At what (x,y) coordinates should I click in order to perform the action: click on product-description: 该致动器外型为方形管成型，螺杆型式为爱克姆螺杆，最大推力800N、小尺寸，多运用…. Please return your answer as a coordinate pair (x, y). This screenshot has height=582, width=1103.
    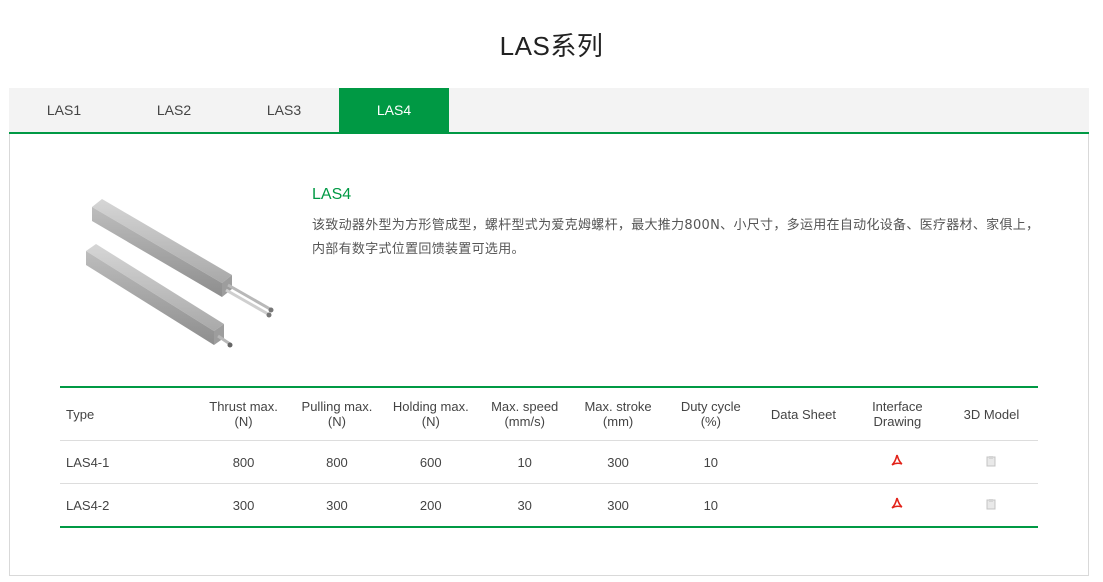
    Looking at the image, I should click on (676, 237).